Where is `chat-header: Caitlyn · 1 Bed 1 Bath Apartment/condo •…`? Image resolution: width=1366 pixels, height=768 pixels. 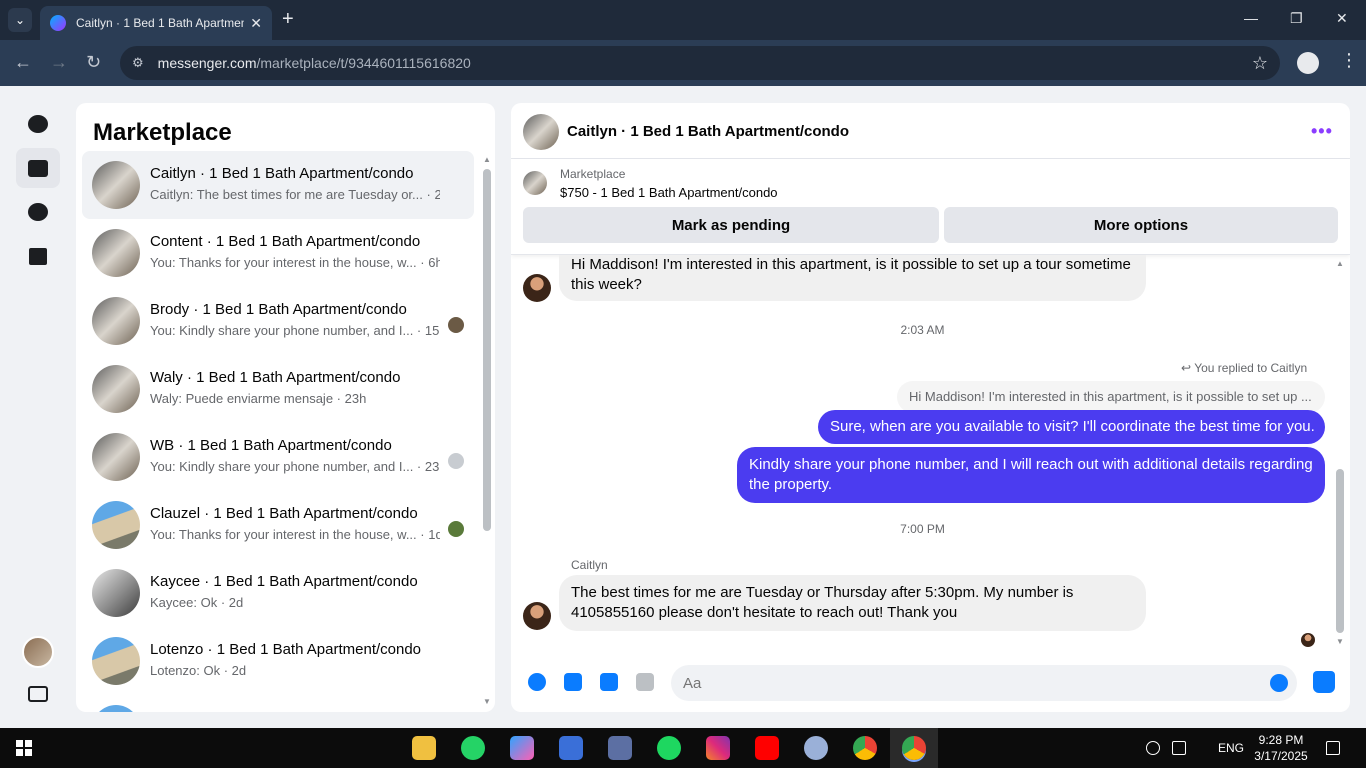
chat-header: Caitlyn · 1 Bed 1 Bath Apartment/condo •… is located at coordinates (930, 131).